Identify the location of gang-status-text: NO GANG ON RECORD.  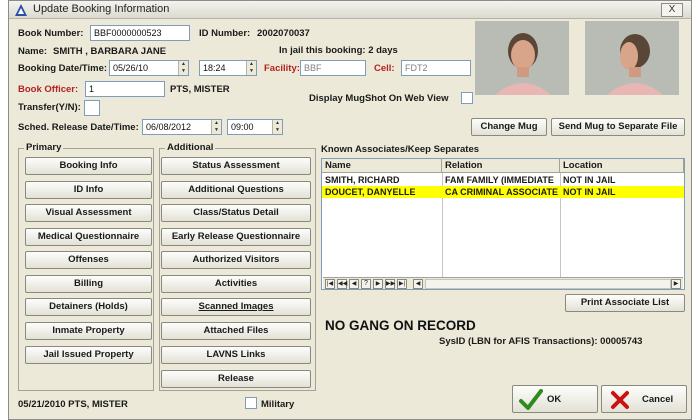
(400, 325).